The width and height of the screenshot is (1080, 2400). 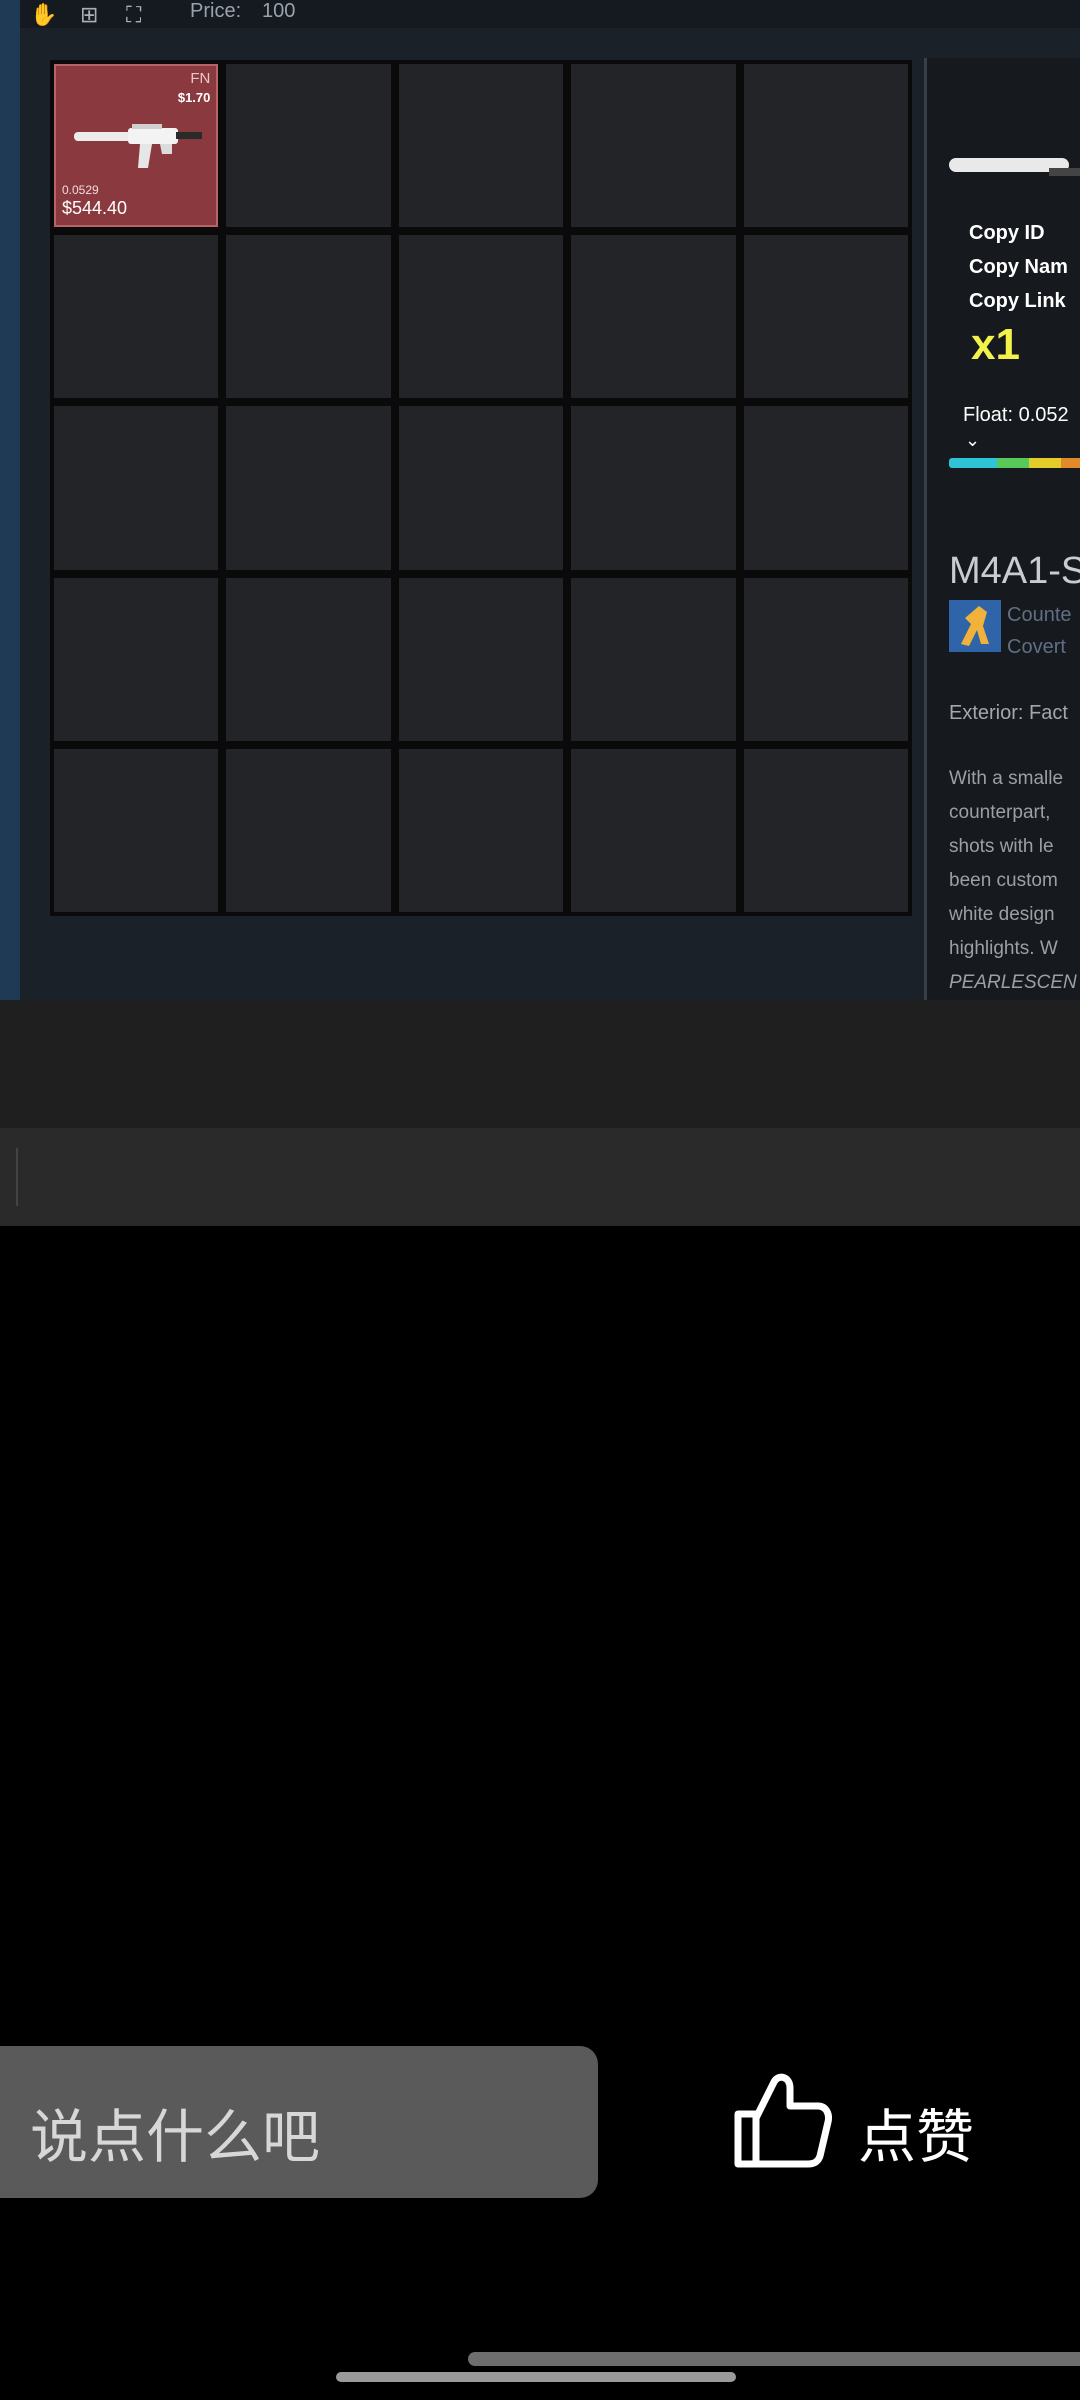 I want to click on exterior-label: Exterior: Fact, so click(x=1008, y=713).